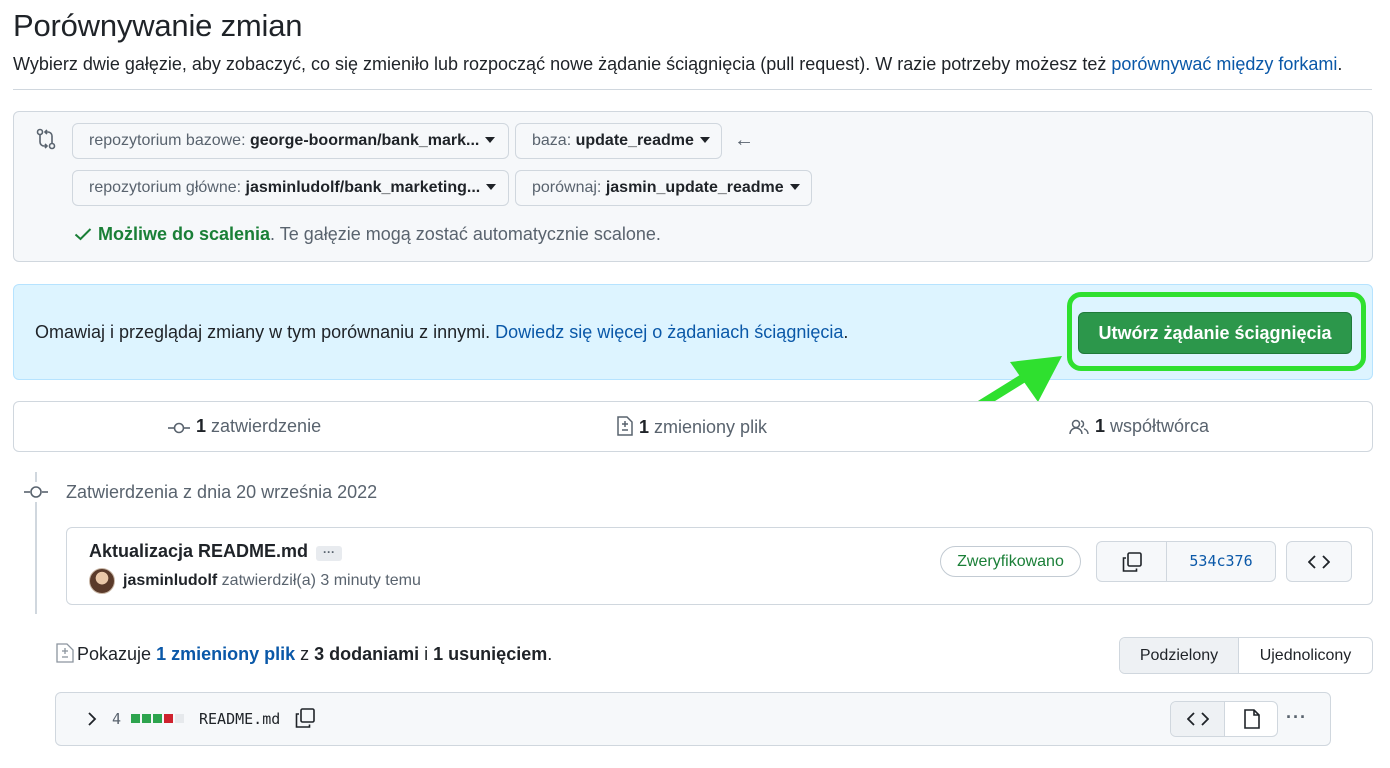  What do you see at coordinates (319, 580) in the screenshot?
I see `commit-action: zatwierdził(a) 3 minuty temu` at bounding box center [319, 580].